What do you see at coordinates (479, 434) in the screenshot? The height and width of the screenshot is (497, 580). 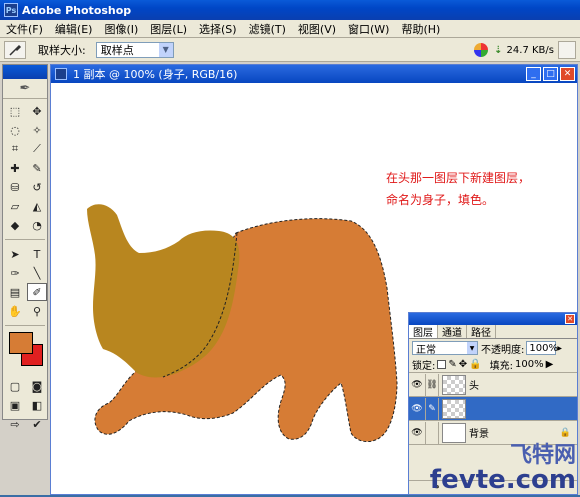 I see `layer-name: 背景` at bounding box center [479, 434].